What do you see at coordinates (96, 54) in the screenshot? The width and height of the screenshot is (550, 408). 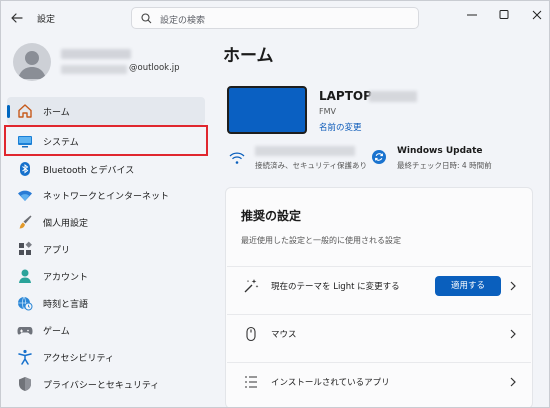 I see `profile-name-redacted` at bounding box center [96, 54].